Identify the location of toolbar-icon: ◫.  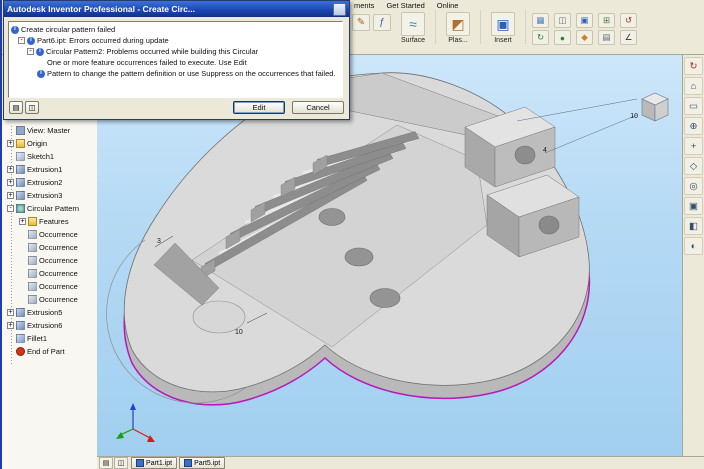
(562, 20).